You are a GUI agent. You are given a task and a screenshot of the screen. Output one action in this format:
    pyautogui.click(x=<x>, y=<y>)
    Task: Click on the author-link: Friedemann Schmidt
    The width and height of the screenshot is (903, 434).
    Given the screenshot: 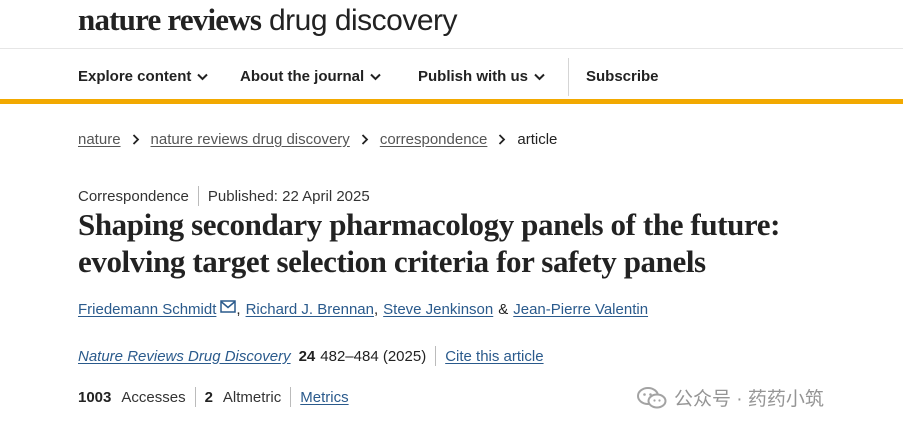 What is the action you would take?
    pyautogui.click(x=147, y=309)
    